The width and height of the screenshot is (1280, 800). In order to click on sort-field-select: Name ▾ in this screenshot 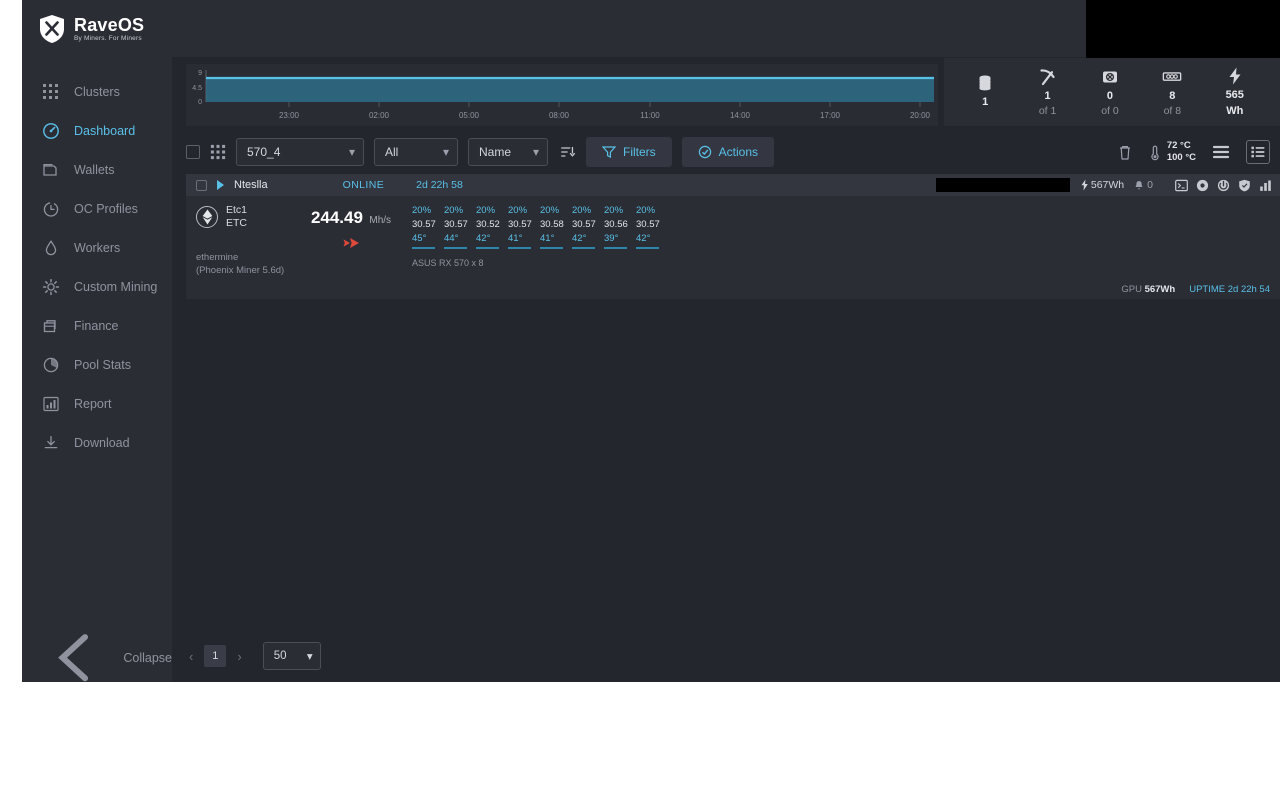, I will do `click(508, 152)`.